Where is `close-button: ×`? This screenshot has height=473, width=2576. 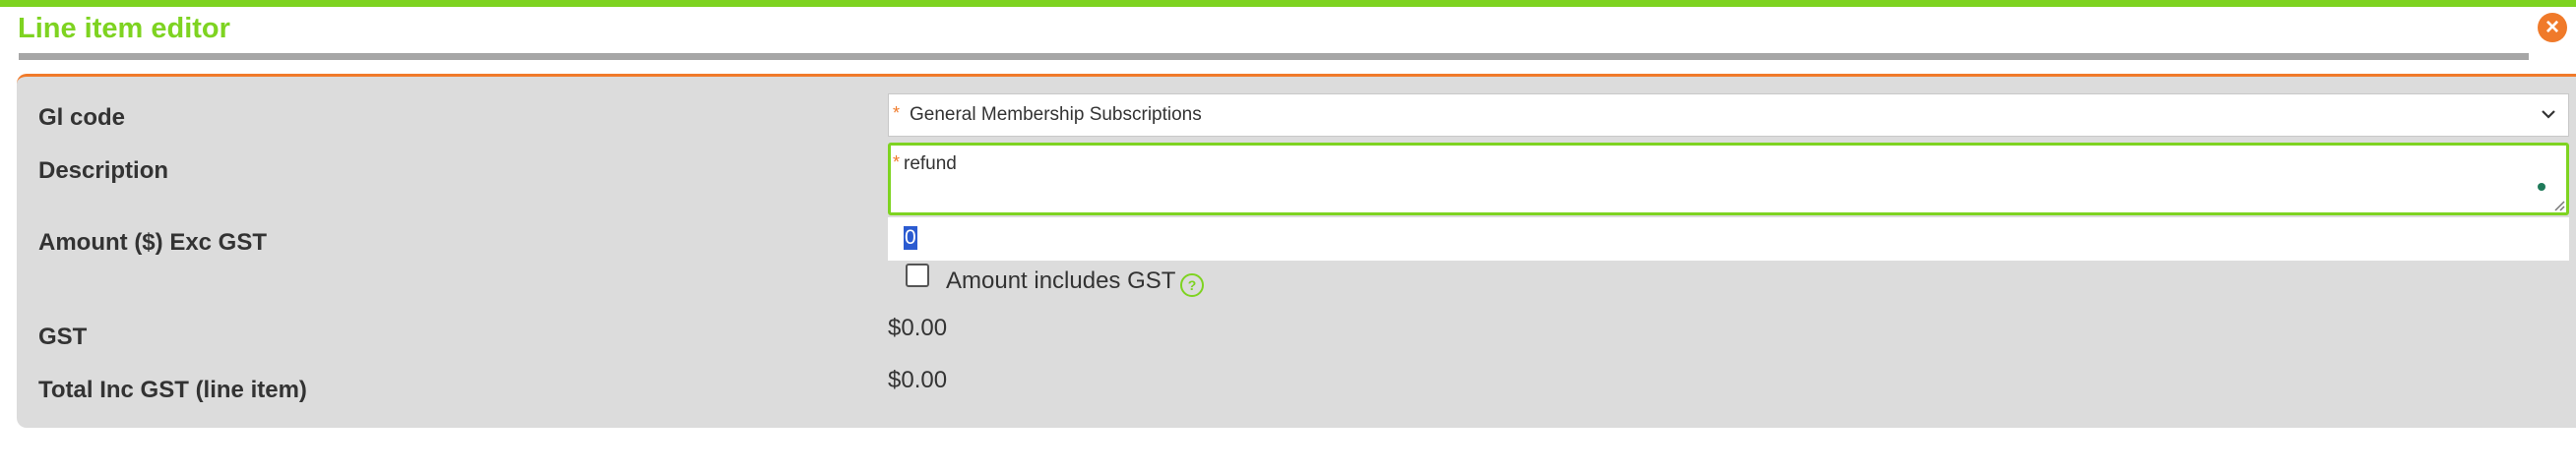 close-button: × is located at coordinates (2552, 27).